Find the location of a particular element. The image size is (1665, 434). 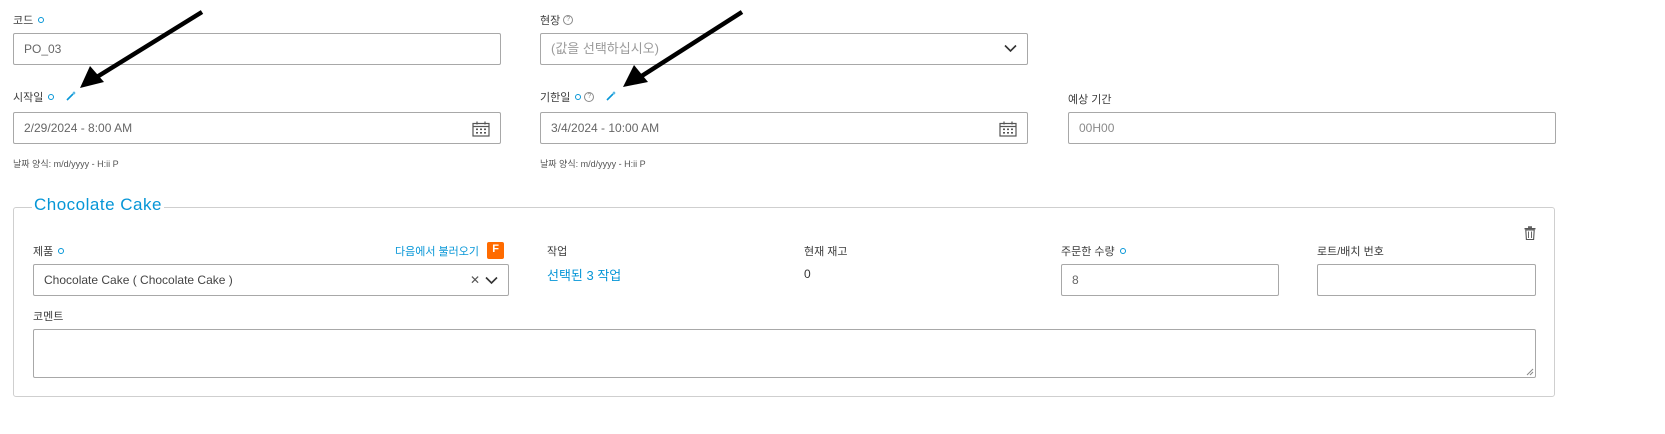

due-date-label: 기한일? is located at coordinates (578, 97).